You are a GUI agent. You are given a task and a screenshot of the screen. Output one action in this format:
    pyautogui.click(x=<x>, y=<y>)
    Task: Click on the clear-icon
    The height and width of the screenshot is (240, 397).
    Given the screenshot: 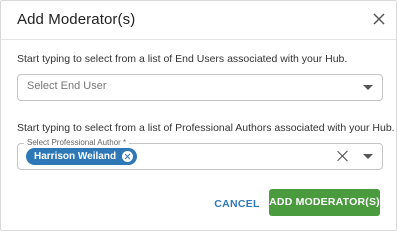 What is the action you would take?
    pyautogui.click(x=342, y=156)
    